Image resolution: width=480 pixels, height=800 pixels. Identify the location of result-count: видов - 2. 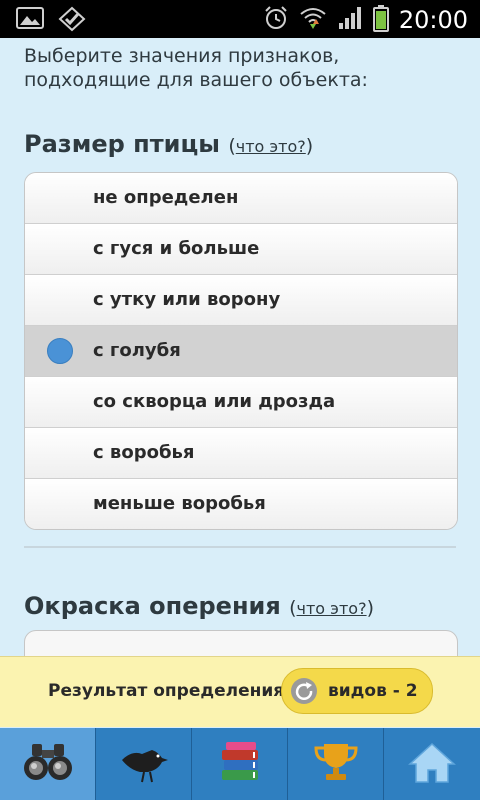
(373, 691).